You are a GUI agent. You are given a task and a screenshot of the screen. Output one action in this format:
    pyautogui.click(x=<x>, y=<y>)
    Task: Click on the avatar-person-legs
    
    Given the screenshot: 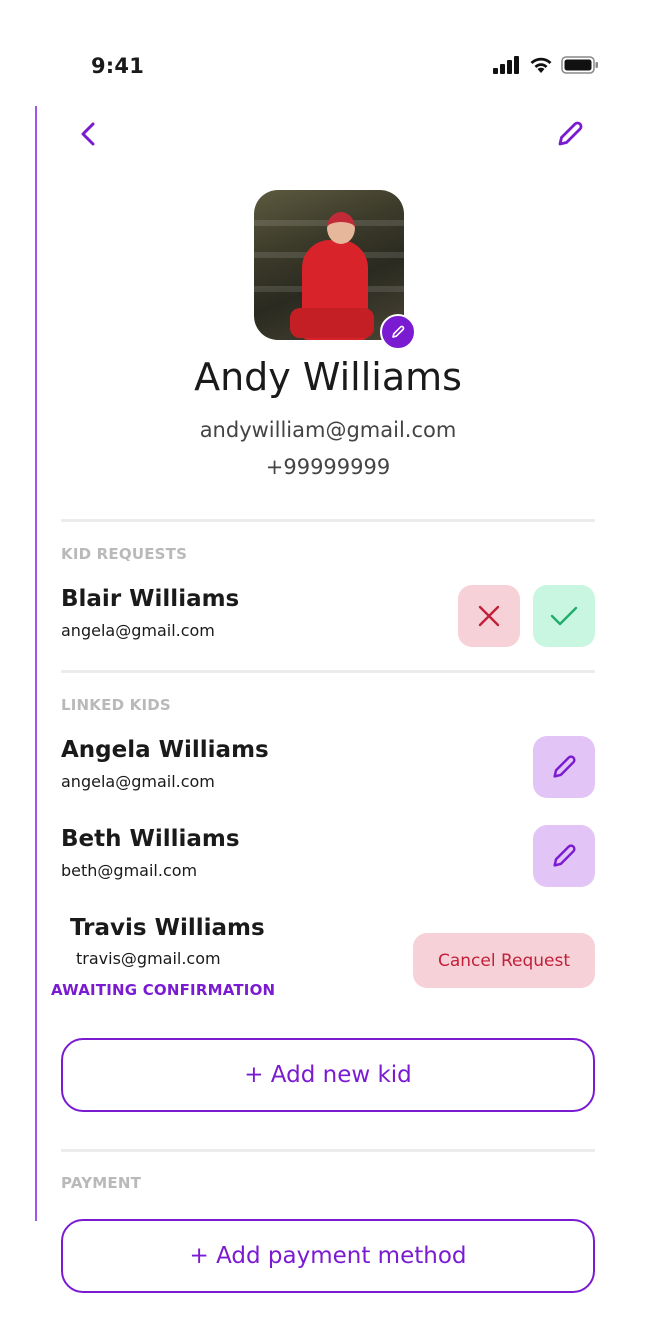 What is the action you would take?
    pyautogui.click(x=332, y=323)
    